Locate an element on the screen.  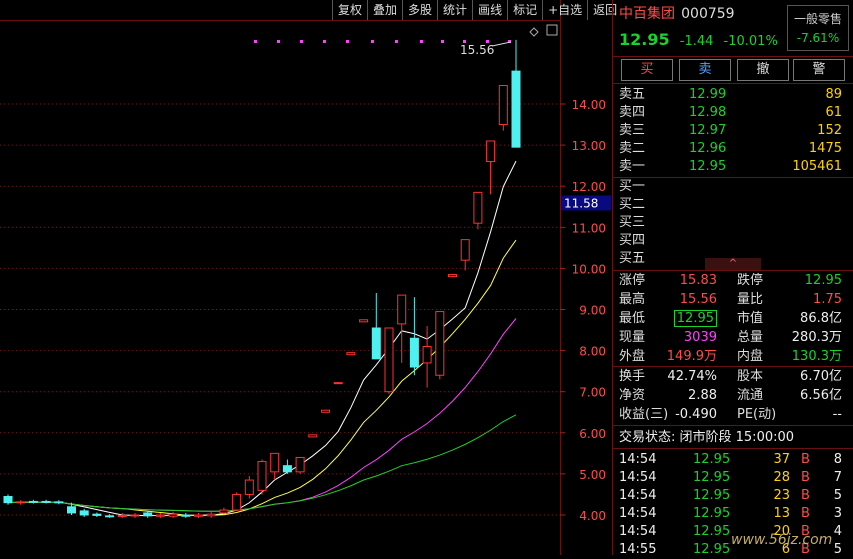
diamond-icon is located at coordinates (534, 32).